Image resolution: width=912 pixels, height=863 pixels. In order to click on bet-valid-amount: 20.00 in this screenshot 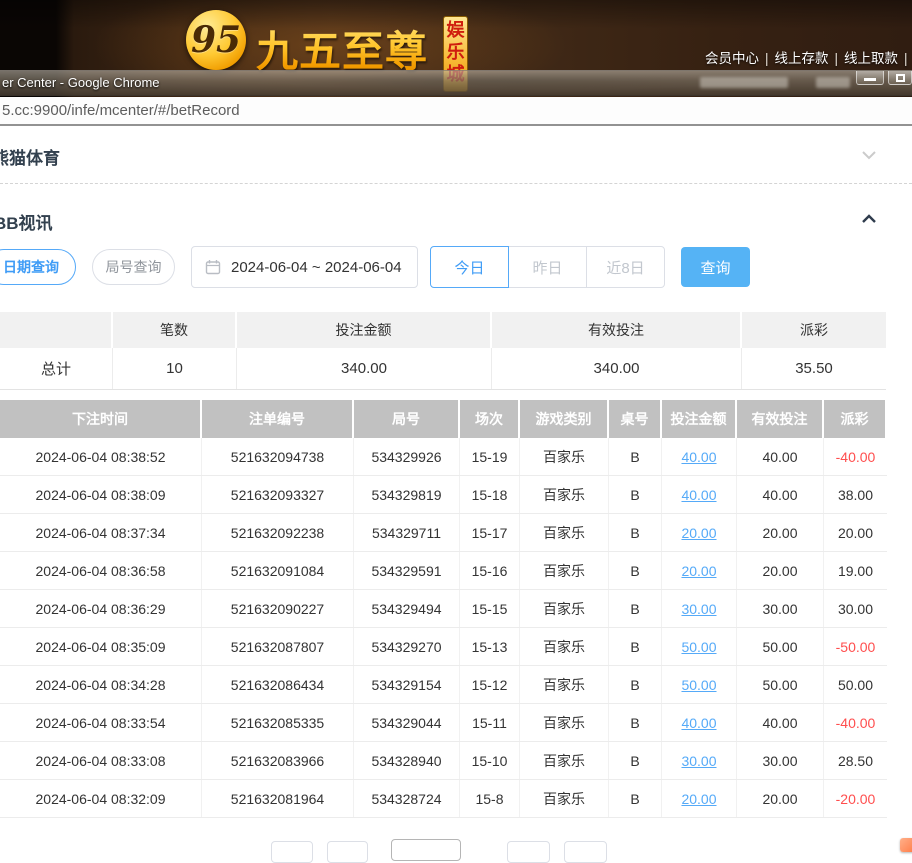, I will do `click(780, 798)`.